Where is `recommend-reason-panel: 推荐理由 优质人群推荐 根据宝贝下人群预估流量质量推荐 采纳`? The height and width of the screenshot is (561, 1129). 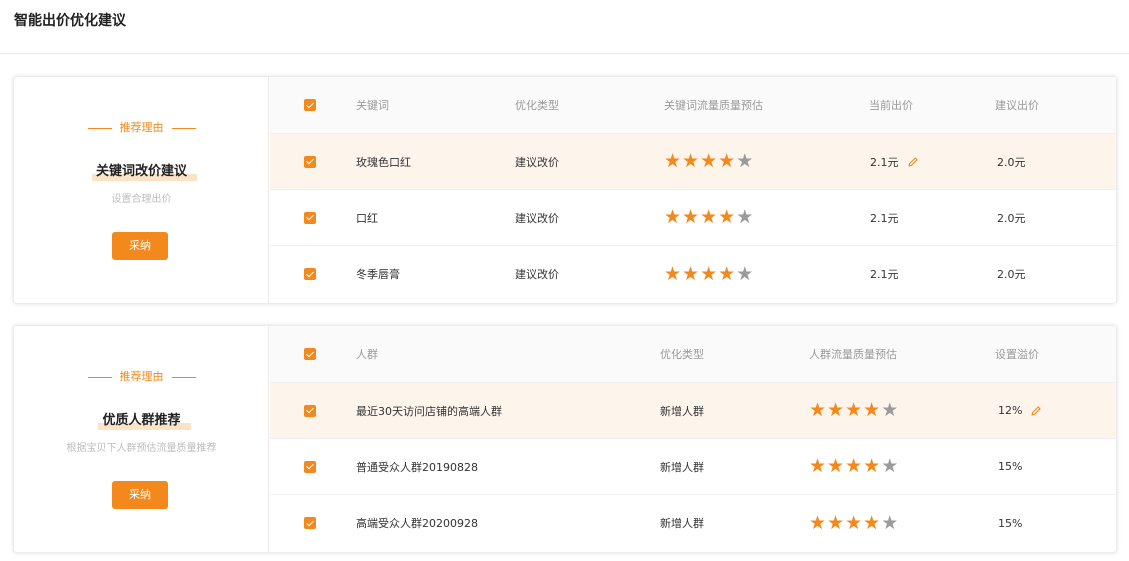
recommend-reason-panel: 推荐理由 优质人群推荐 根据宝贝下人群预估流量质量推荐 采纳 is located at coordinates (141, 439).